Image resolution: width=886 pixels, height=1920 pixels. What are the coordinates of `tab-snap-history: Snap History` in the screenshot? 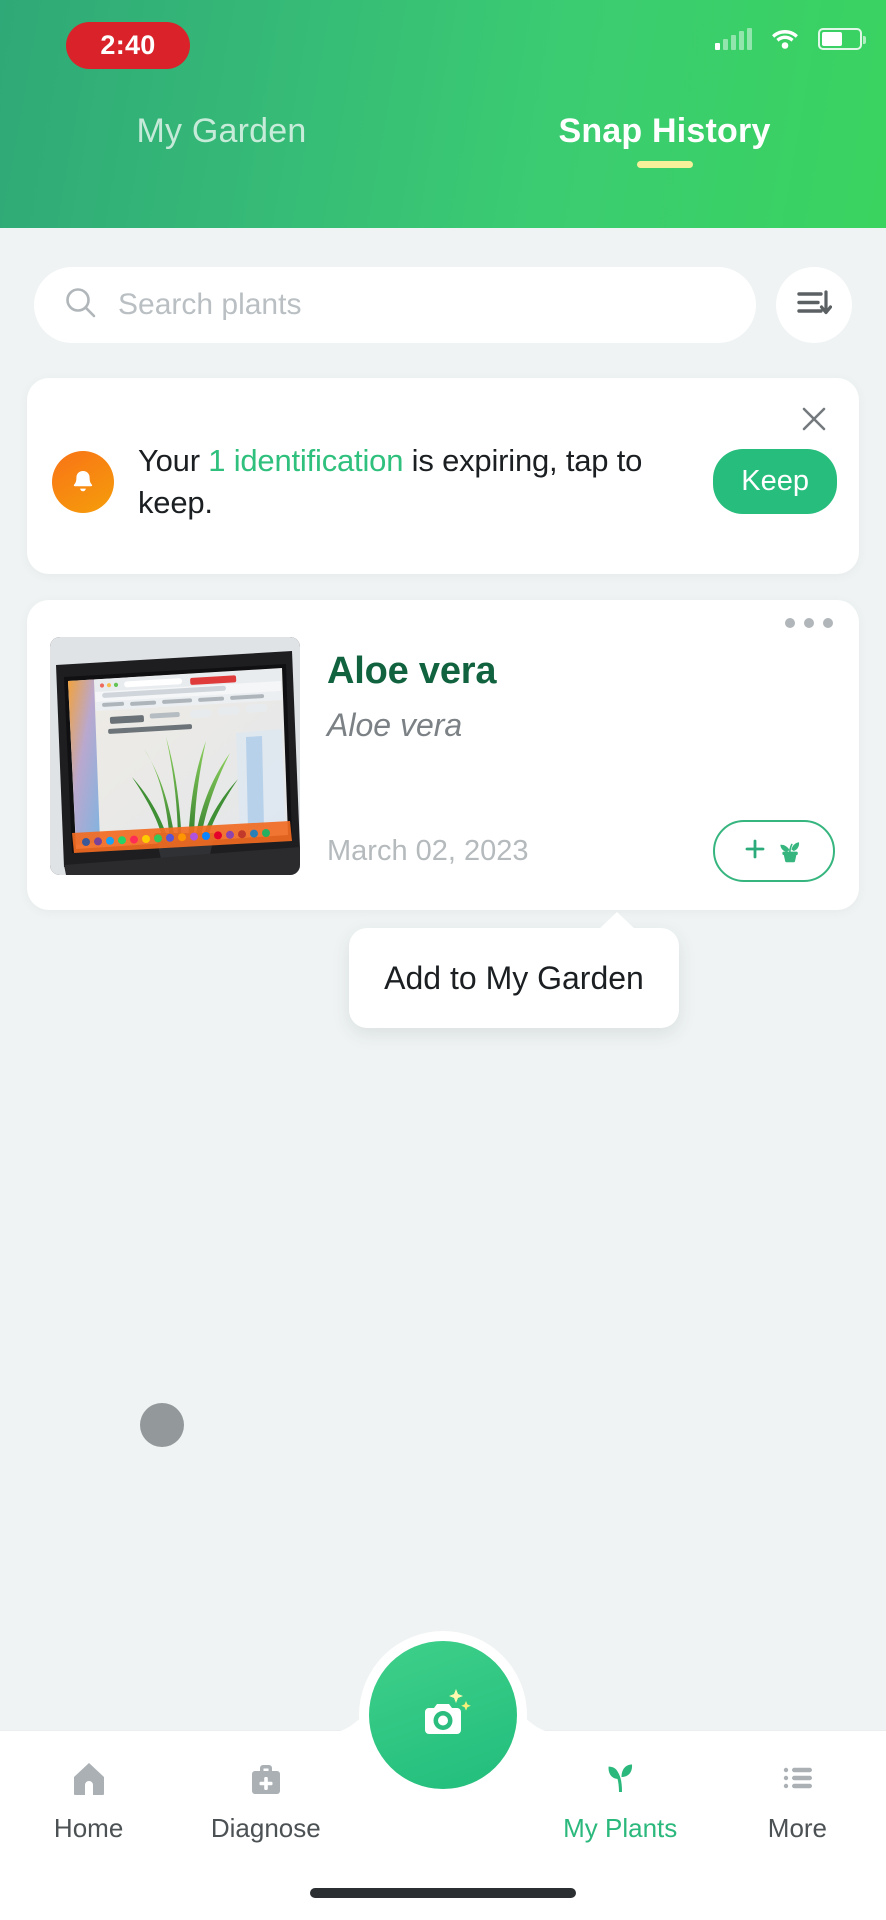 It's located at (664, 160).